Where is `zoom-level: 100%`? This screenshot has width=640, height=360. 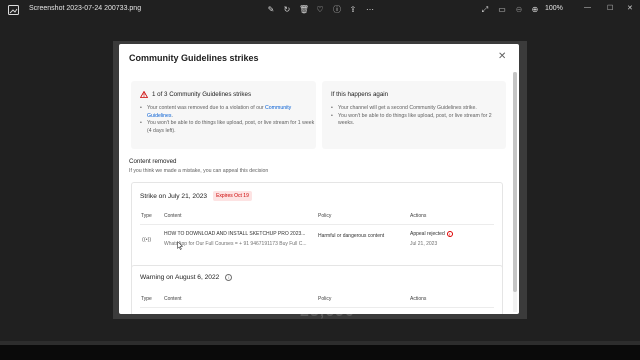
zoom-level: 100% is located at coordinates (554, 8).